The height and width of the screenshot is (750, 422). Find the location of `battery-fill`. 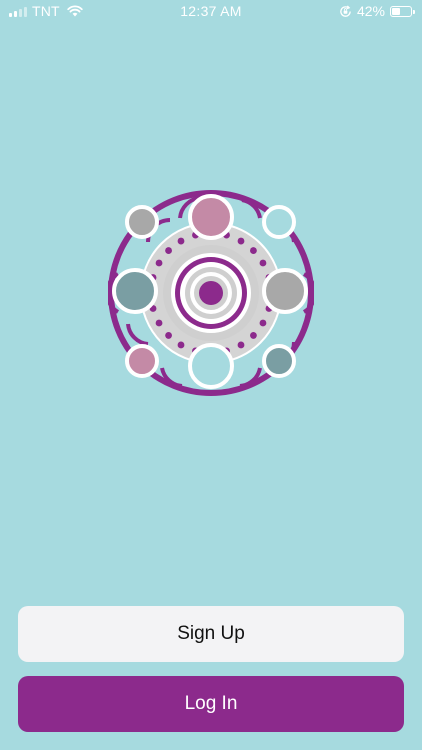

battery-fill is located at coordinates (396, 11).